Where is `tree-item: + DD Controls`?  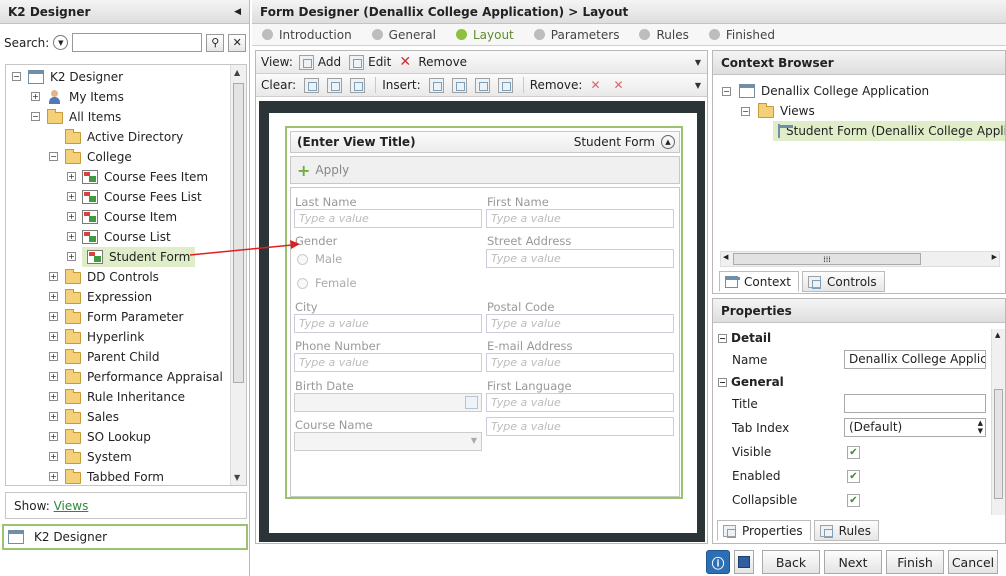
tree-item: + DD Controls is located at coordinates (116, 277).